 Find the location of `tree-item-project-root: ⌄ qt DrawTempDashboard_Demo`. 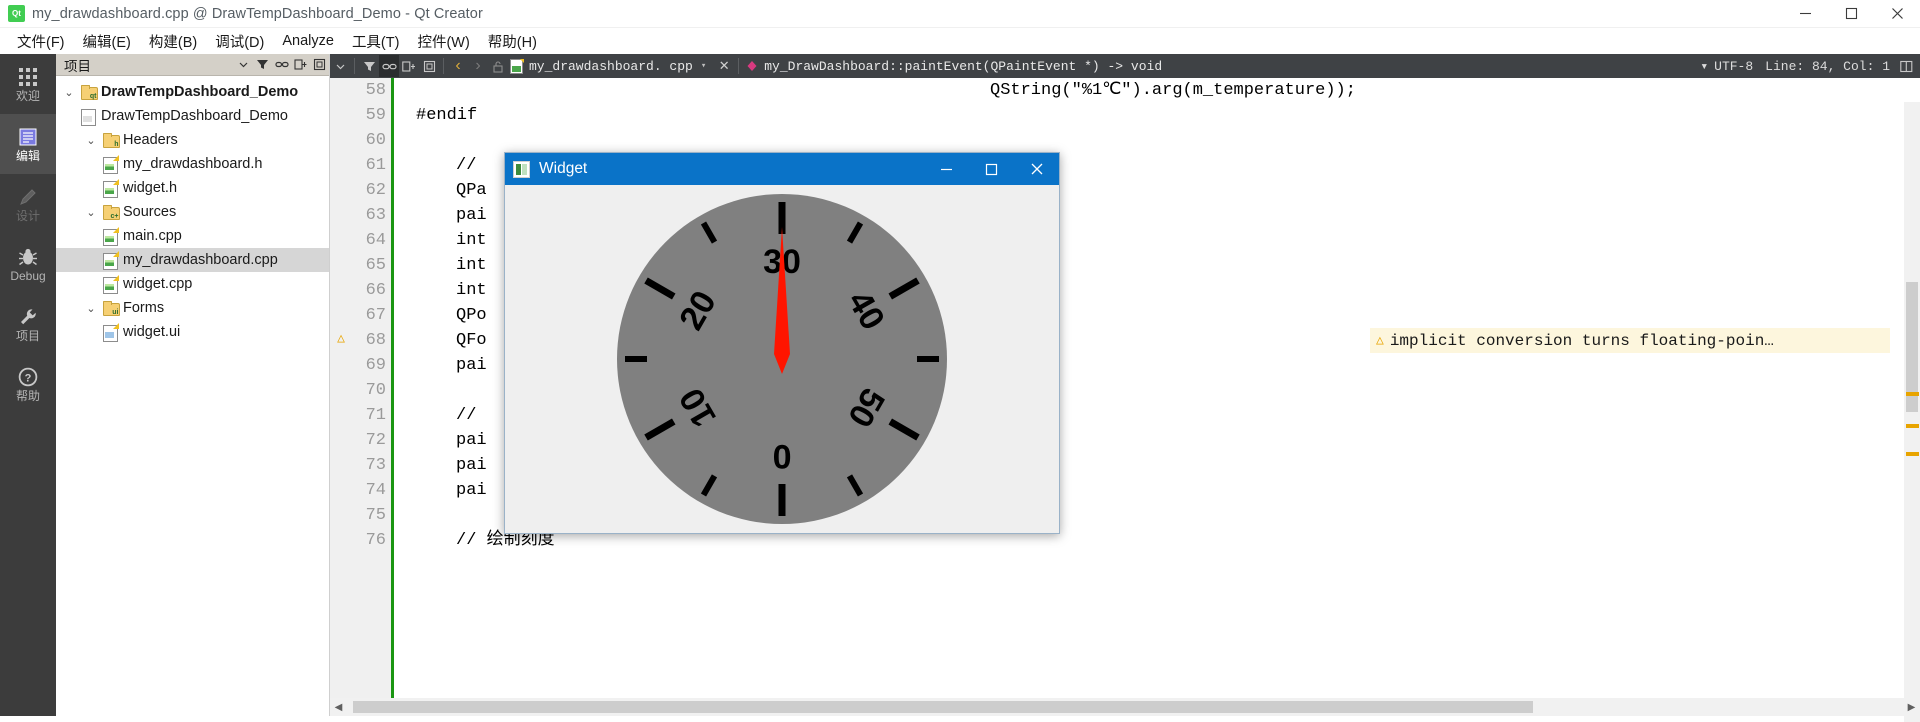

tree-item-project-root: ⌄ qt DrawTempDashboard_Demo is located at coordinates (192, 92).